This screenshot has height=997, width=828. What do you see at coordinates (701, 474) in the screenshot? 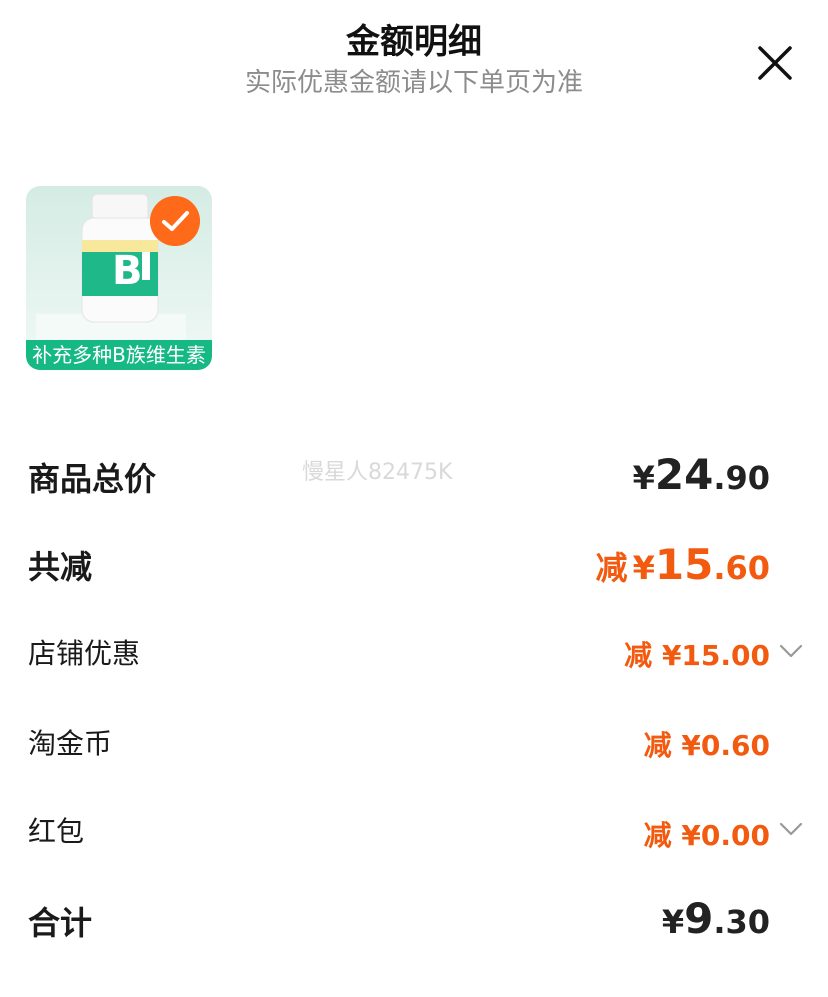
I see `total-price-value: ¥24.90` at bounding box center [701, 474].